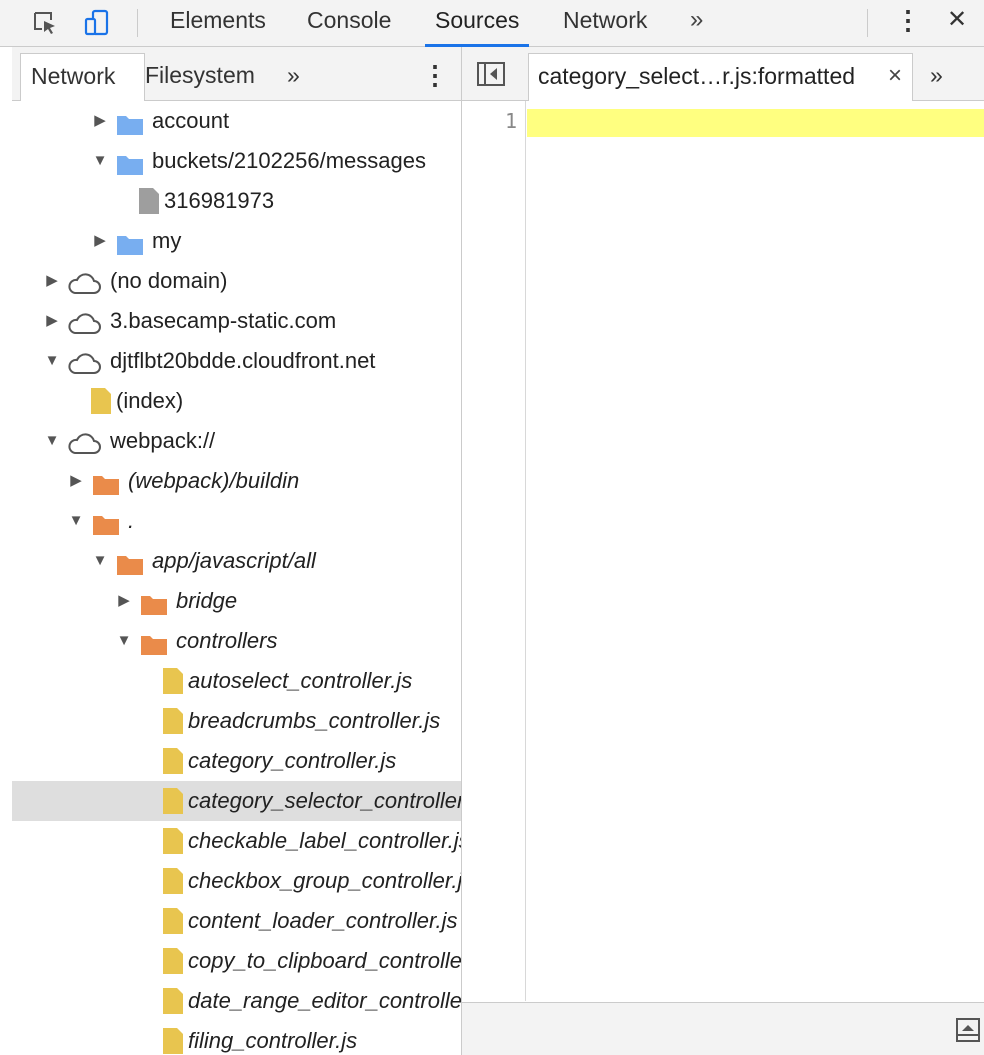 The image size is (984, 1055). I want to click on tree-row: ▼ webpack://, so click(236, 441).